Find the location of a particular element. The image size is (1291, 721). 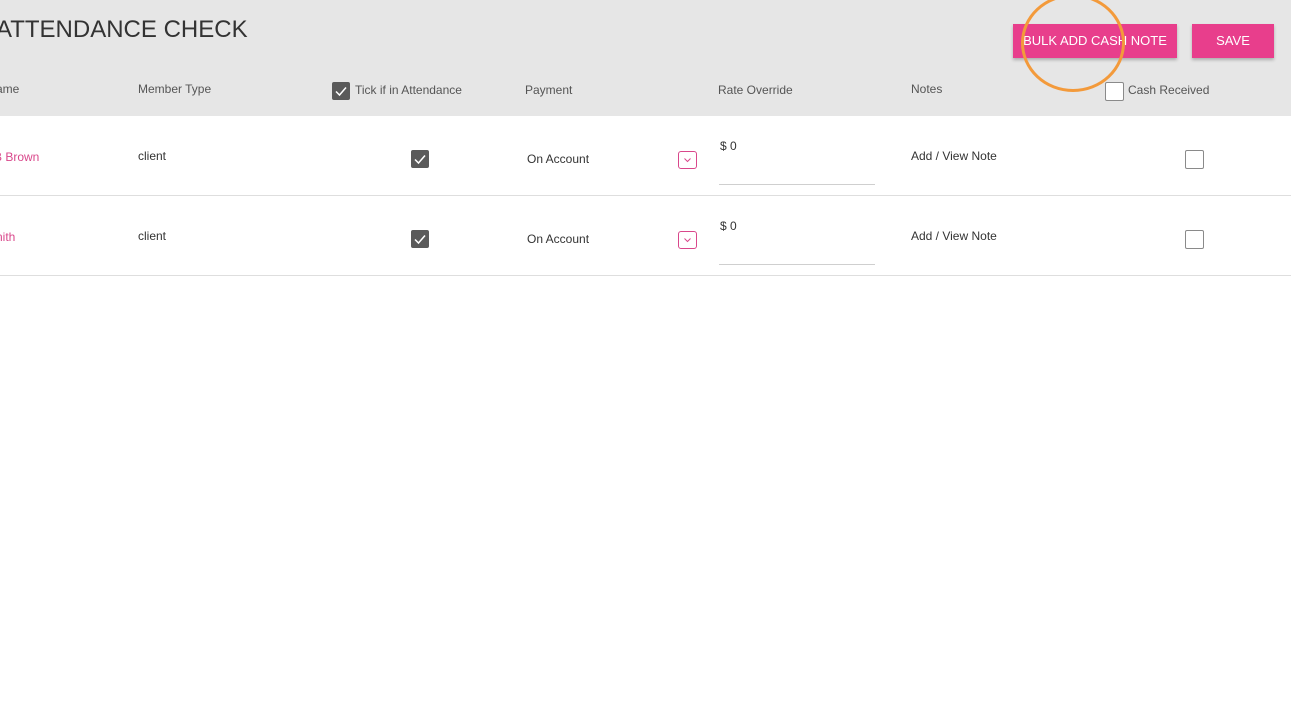

select-all-cash-checkbox is located at coordinates (1114, 91).